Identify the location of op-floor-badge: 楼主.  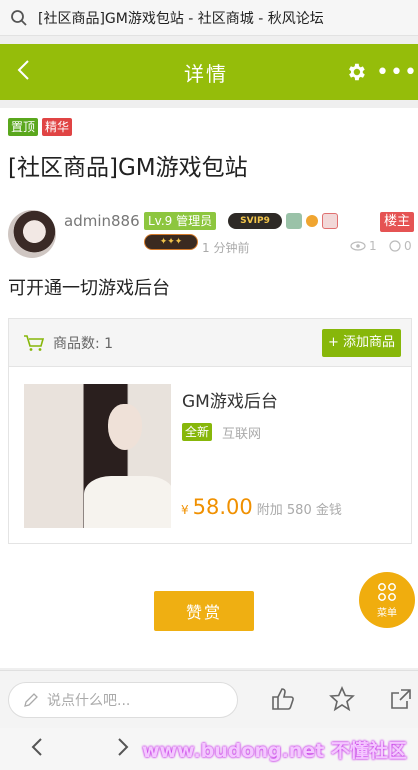
(396, 222).